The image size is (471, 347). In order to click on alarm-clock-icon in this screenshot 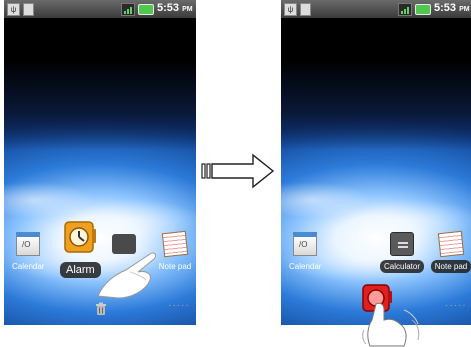, I will do `click(80, 237)`.